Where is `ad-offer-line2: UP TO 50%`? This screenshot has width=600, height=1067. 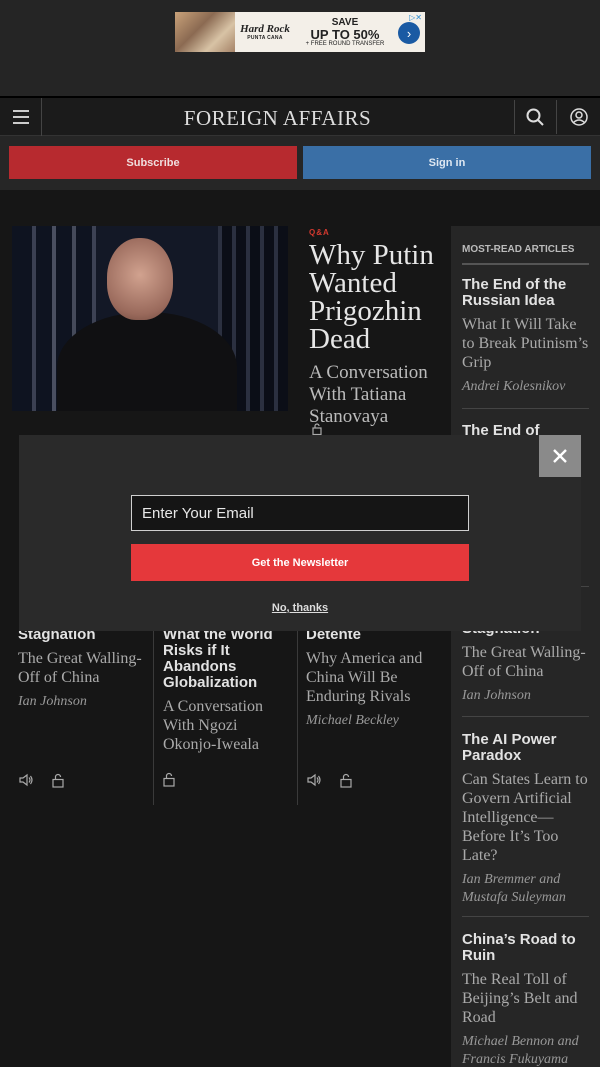
ad-offer-line2: UP TO 50% is located at coordinates (345, 34).